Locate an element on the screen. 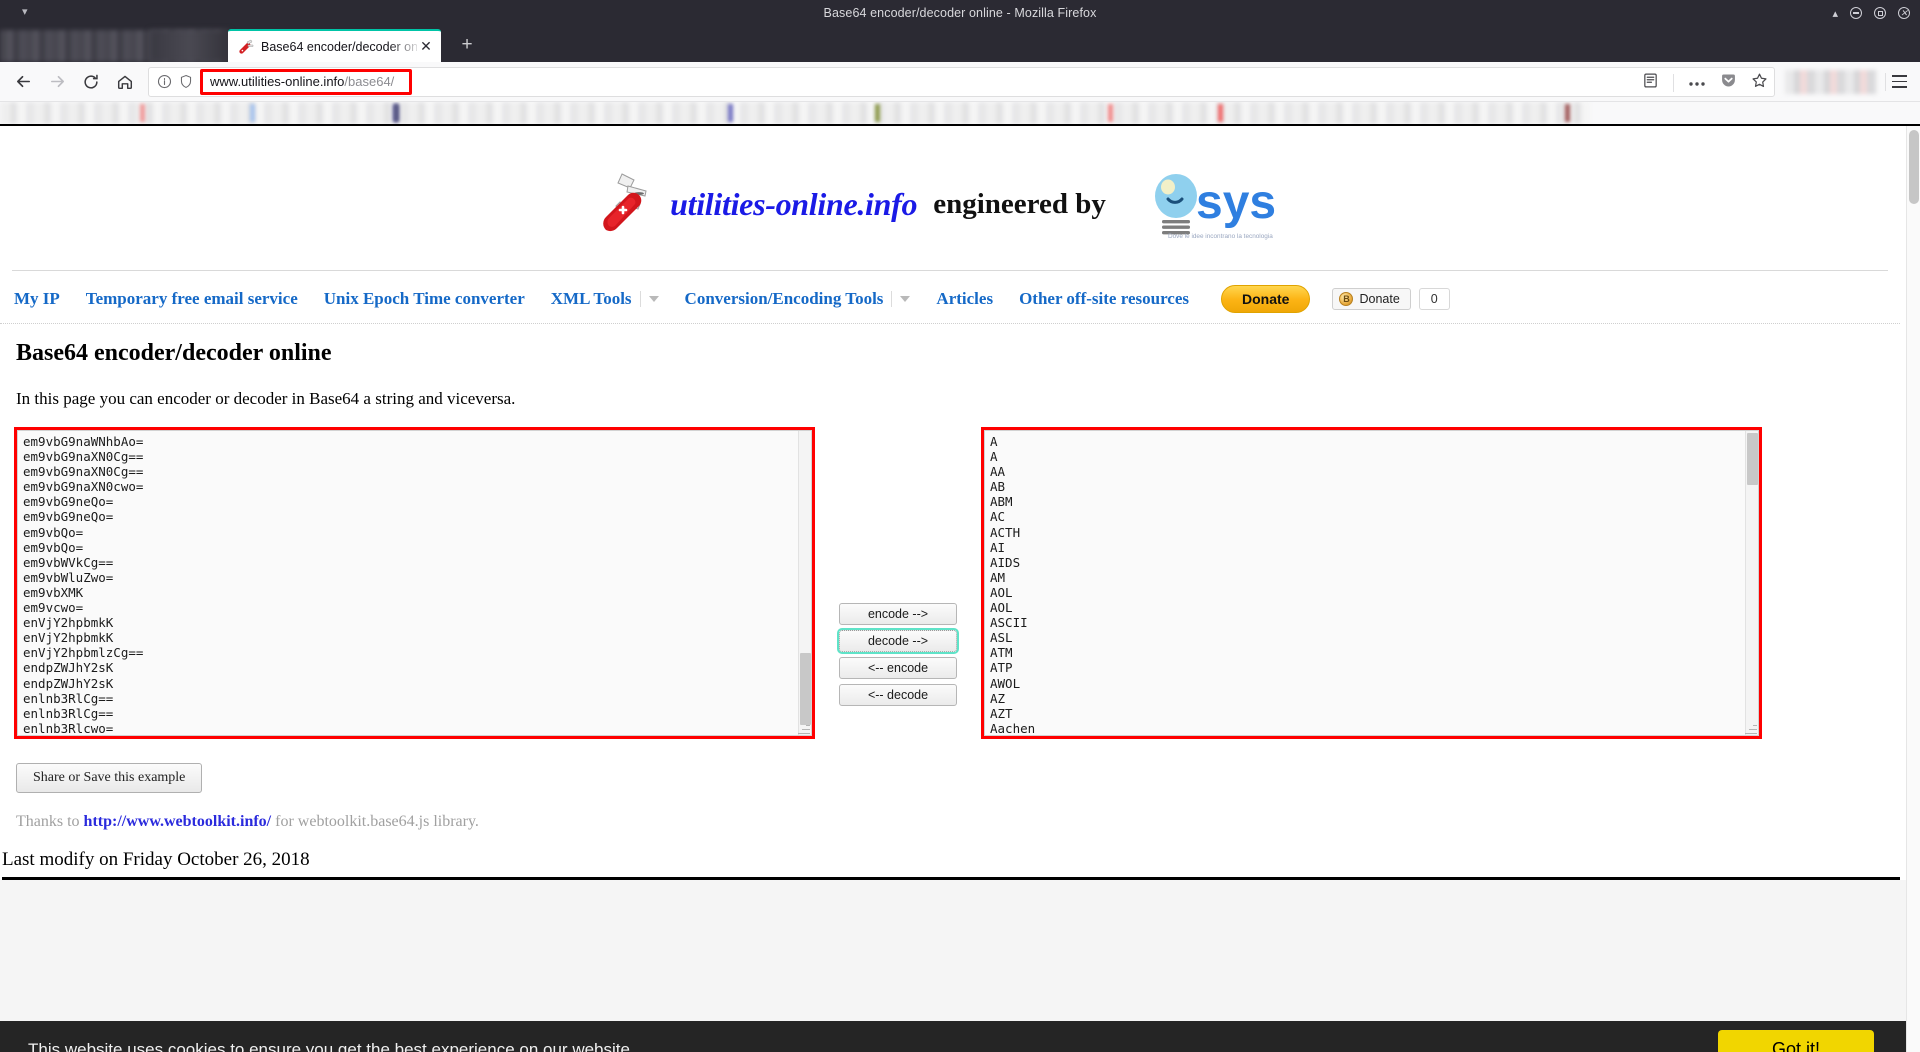 The height and width of the screenshot is (1052, 1920). right-textarea-resize-grip is located at coordinates (1751, 728).